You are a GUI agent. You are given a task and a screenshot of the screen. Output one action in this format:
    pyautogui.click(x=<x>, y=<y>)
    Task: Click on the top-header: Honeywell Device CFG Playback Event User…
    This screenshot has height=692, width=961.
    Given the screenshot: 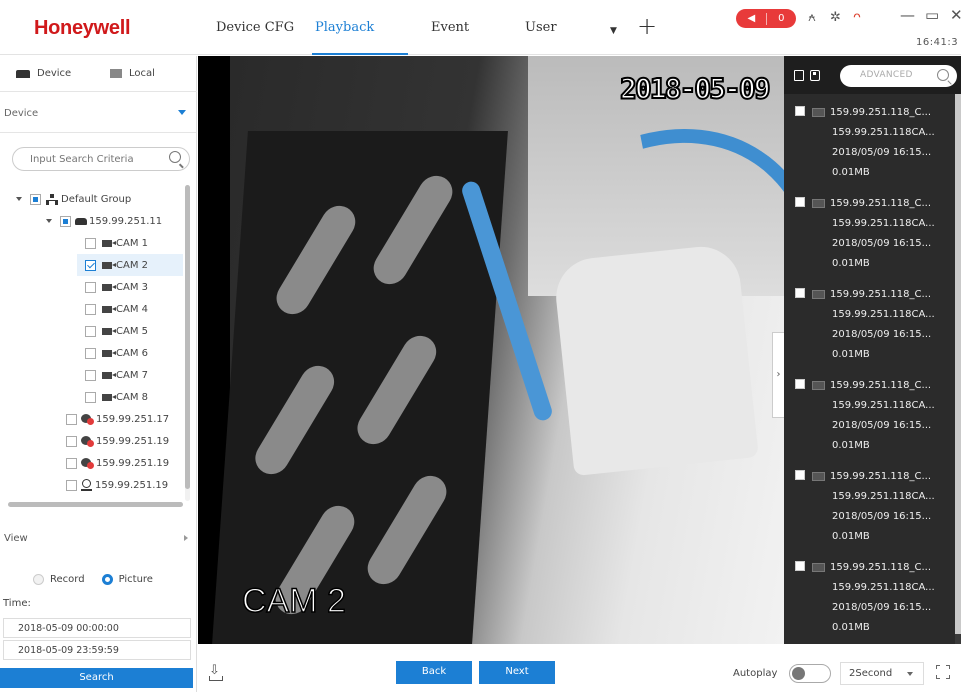 What is the action you would take?
    pyautogui.click(x=480, y=27)
    